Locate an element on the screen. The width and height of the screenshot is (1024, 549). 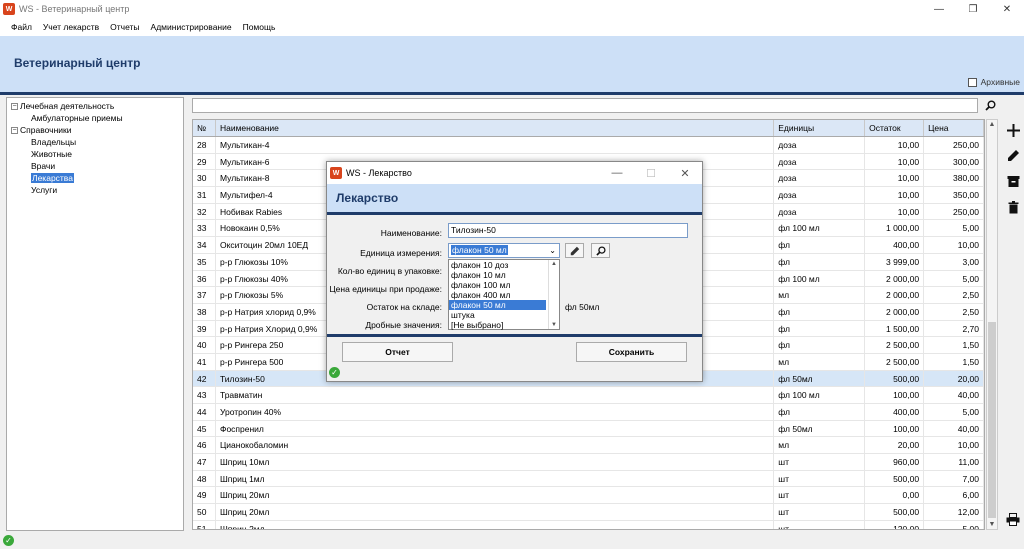
cell-name: Мультикан-4 is located at coordinates (495, 145).